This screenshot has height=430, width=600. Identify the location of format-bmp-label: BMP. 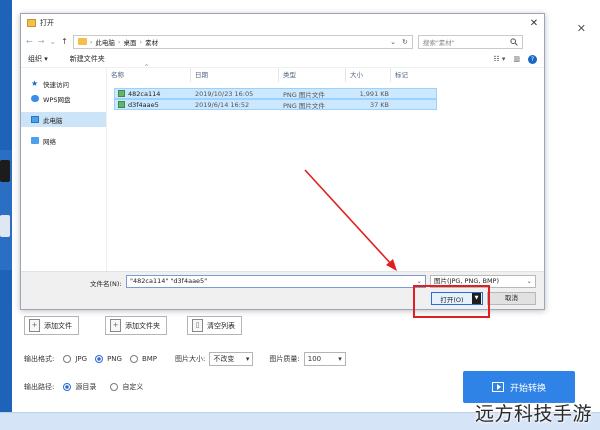
(149, 359).